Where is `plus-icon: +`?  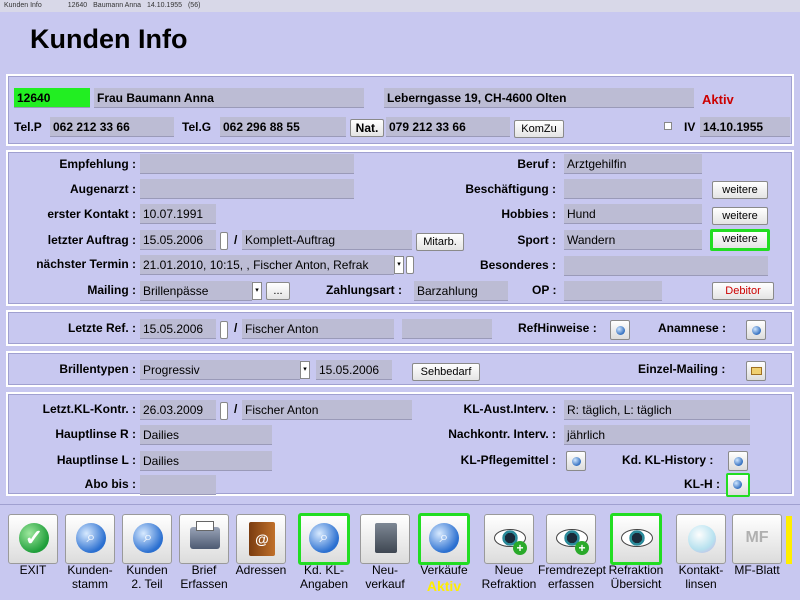
plus-icon: + is located at coordinates (520, 548).